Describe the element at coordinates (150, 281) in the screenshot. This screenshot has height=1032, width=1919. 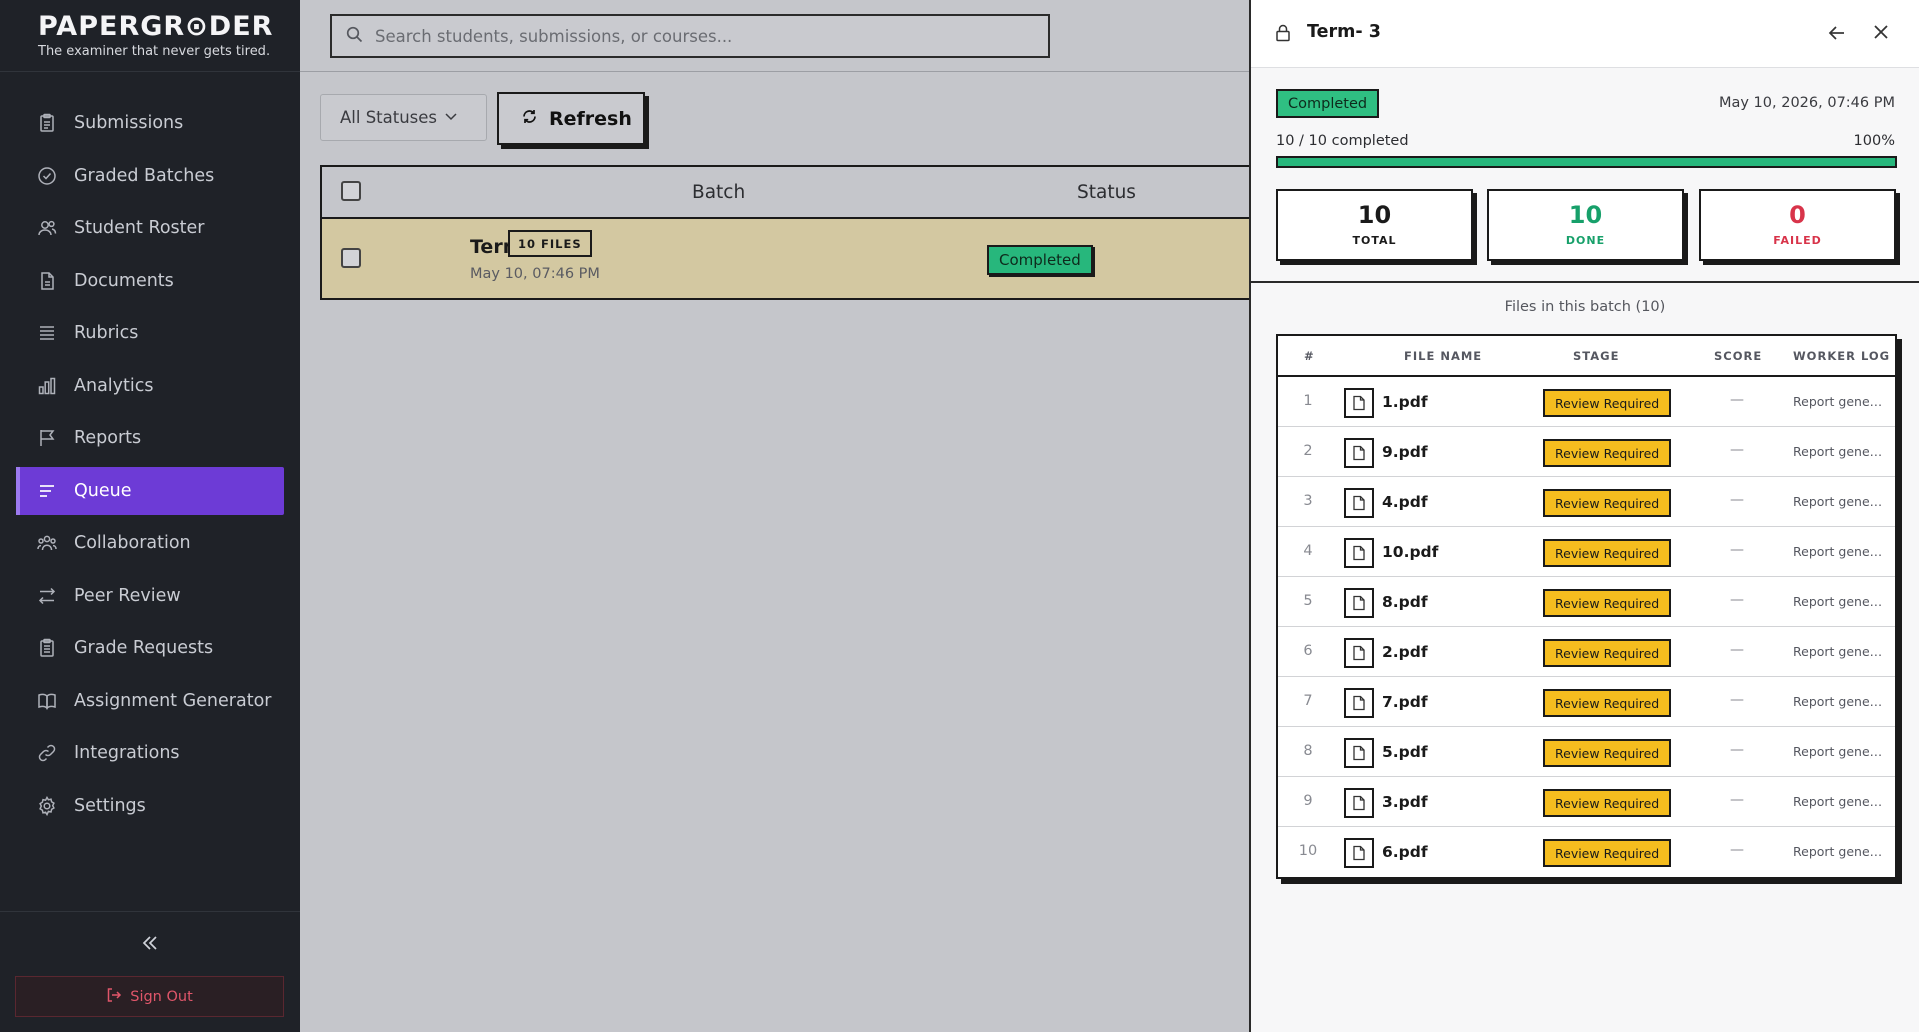
I see `sidebar-item-documents: Documents` at that location.